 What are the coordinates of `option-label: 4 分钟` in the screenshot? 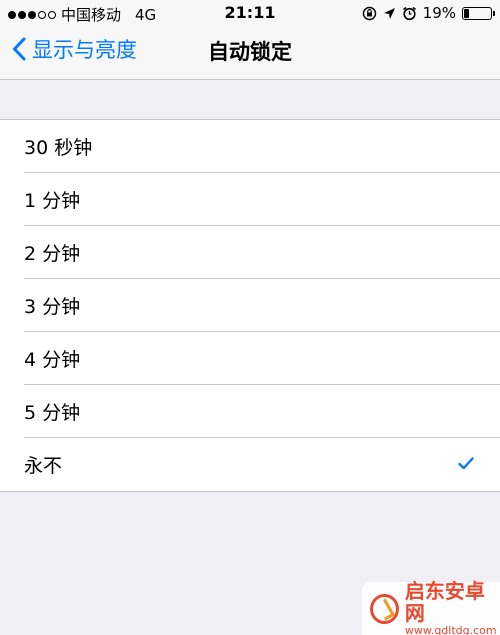 It's located at (52, 360).